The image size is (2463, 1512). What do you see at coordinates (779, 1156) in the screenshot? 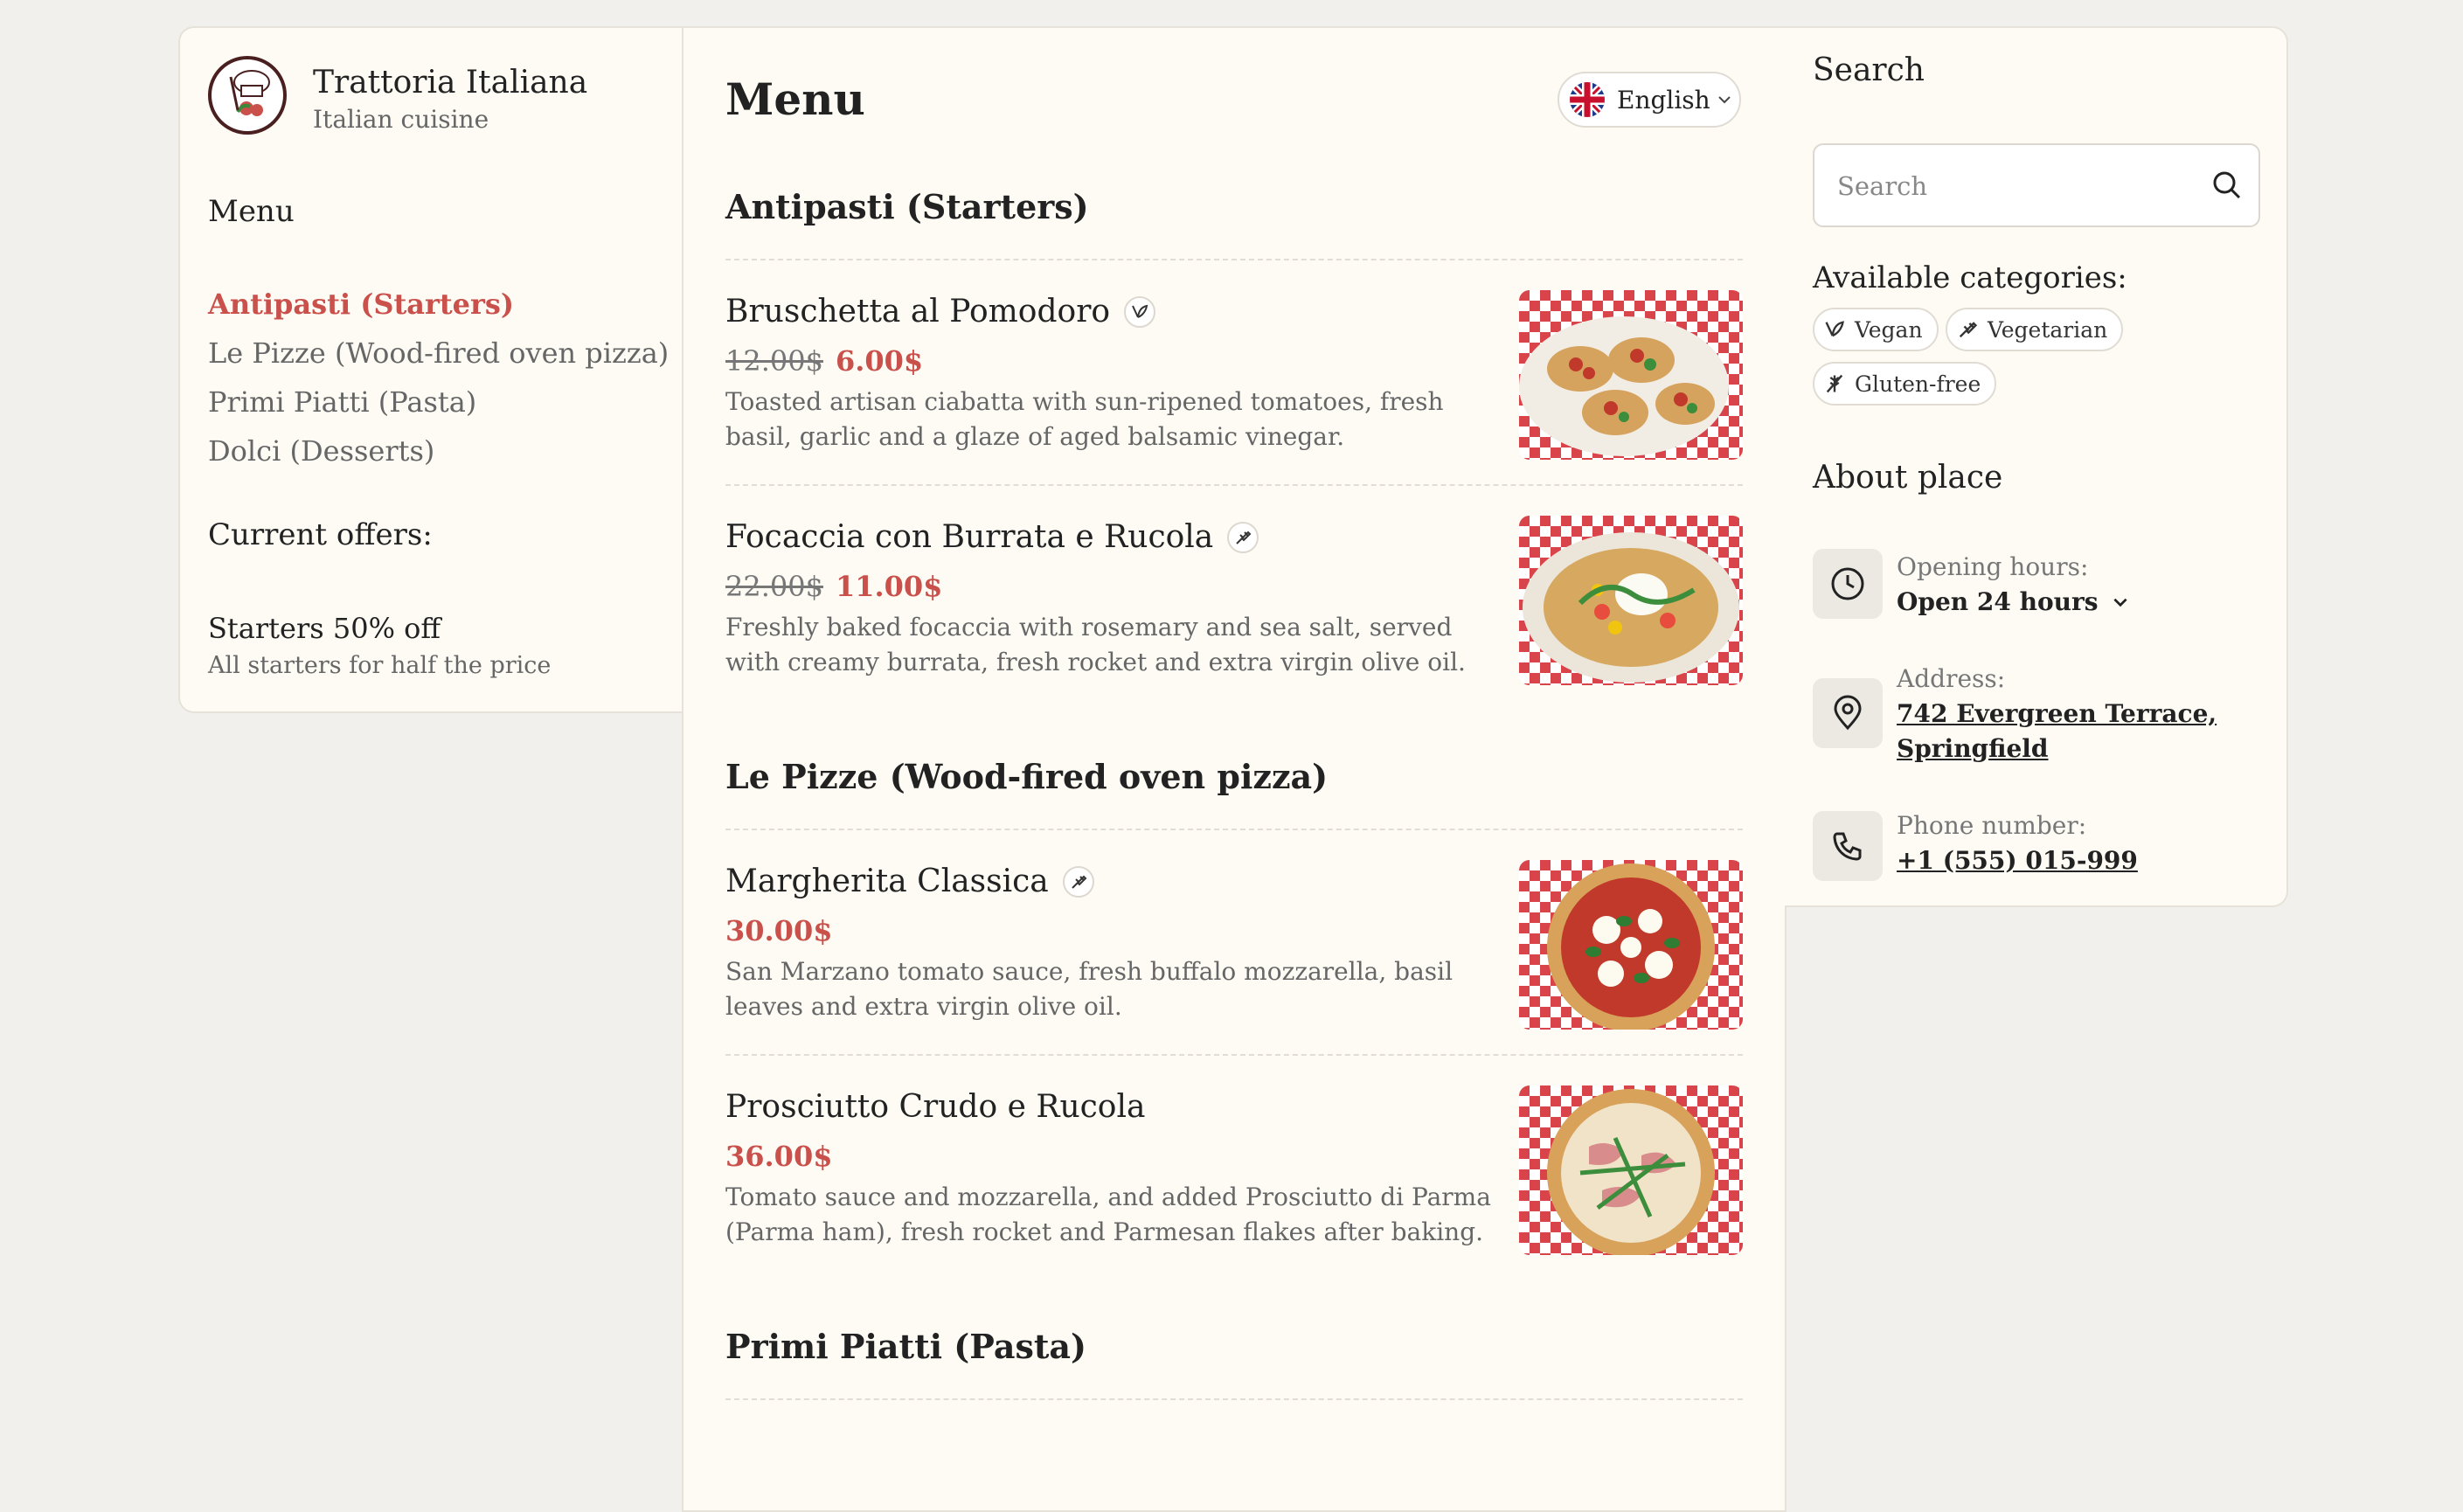
I see `item-price: 36.00$` at bounding box center [779, 1156].